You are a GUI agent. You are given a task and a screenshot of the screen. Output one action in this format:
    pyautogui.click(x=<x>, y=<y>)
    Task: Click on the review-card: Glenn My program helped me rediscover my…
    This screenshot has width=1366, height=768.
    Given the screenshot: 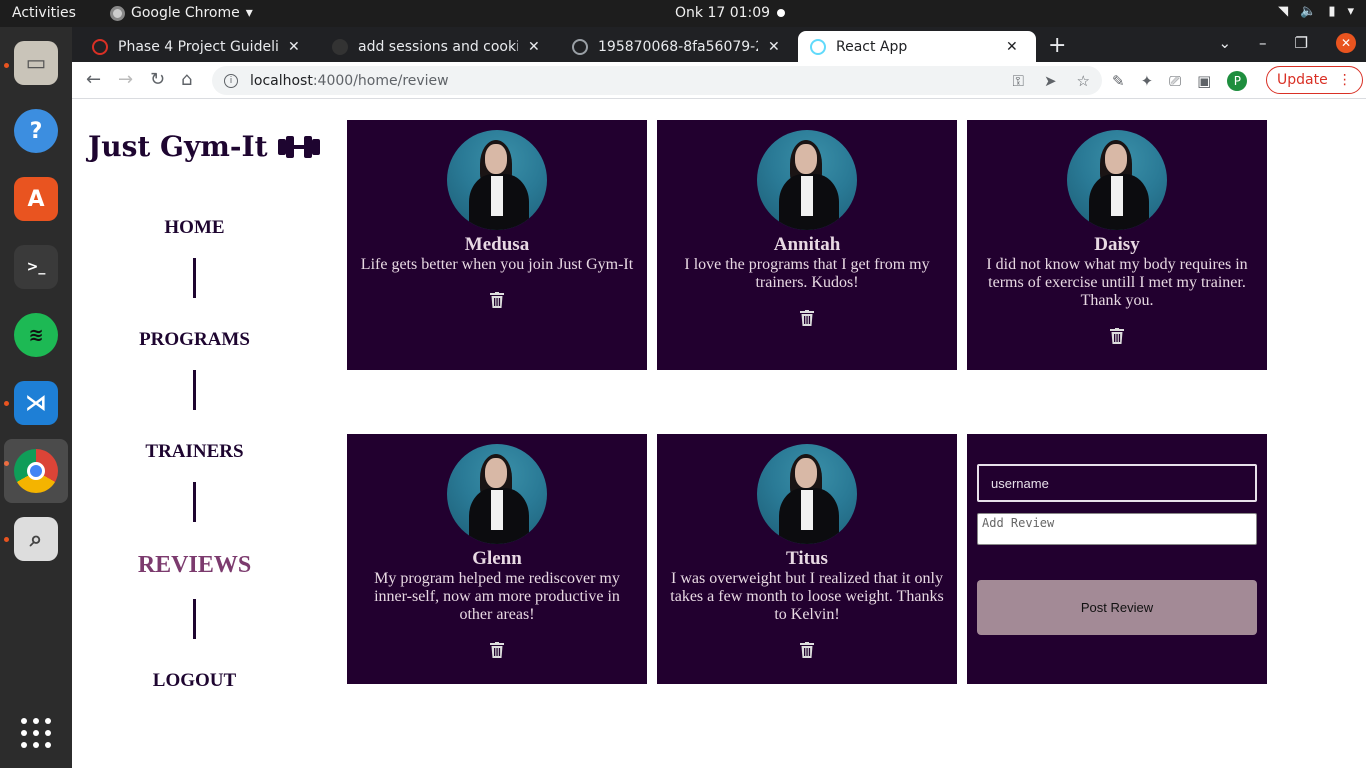 What is the action you would take?
    pyautogui.click(x=497, y=559)
    